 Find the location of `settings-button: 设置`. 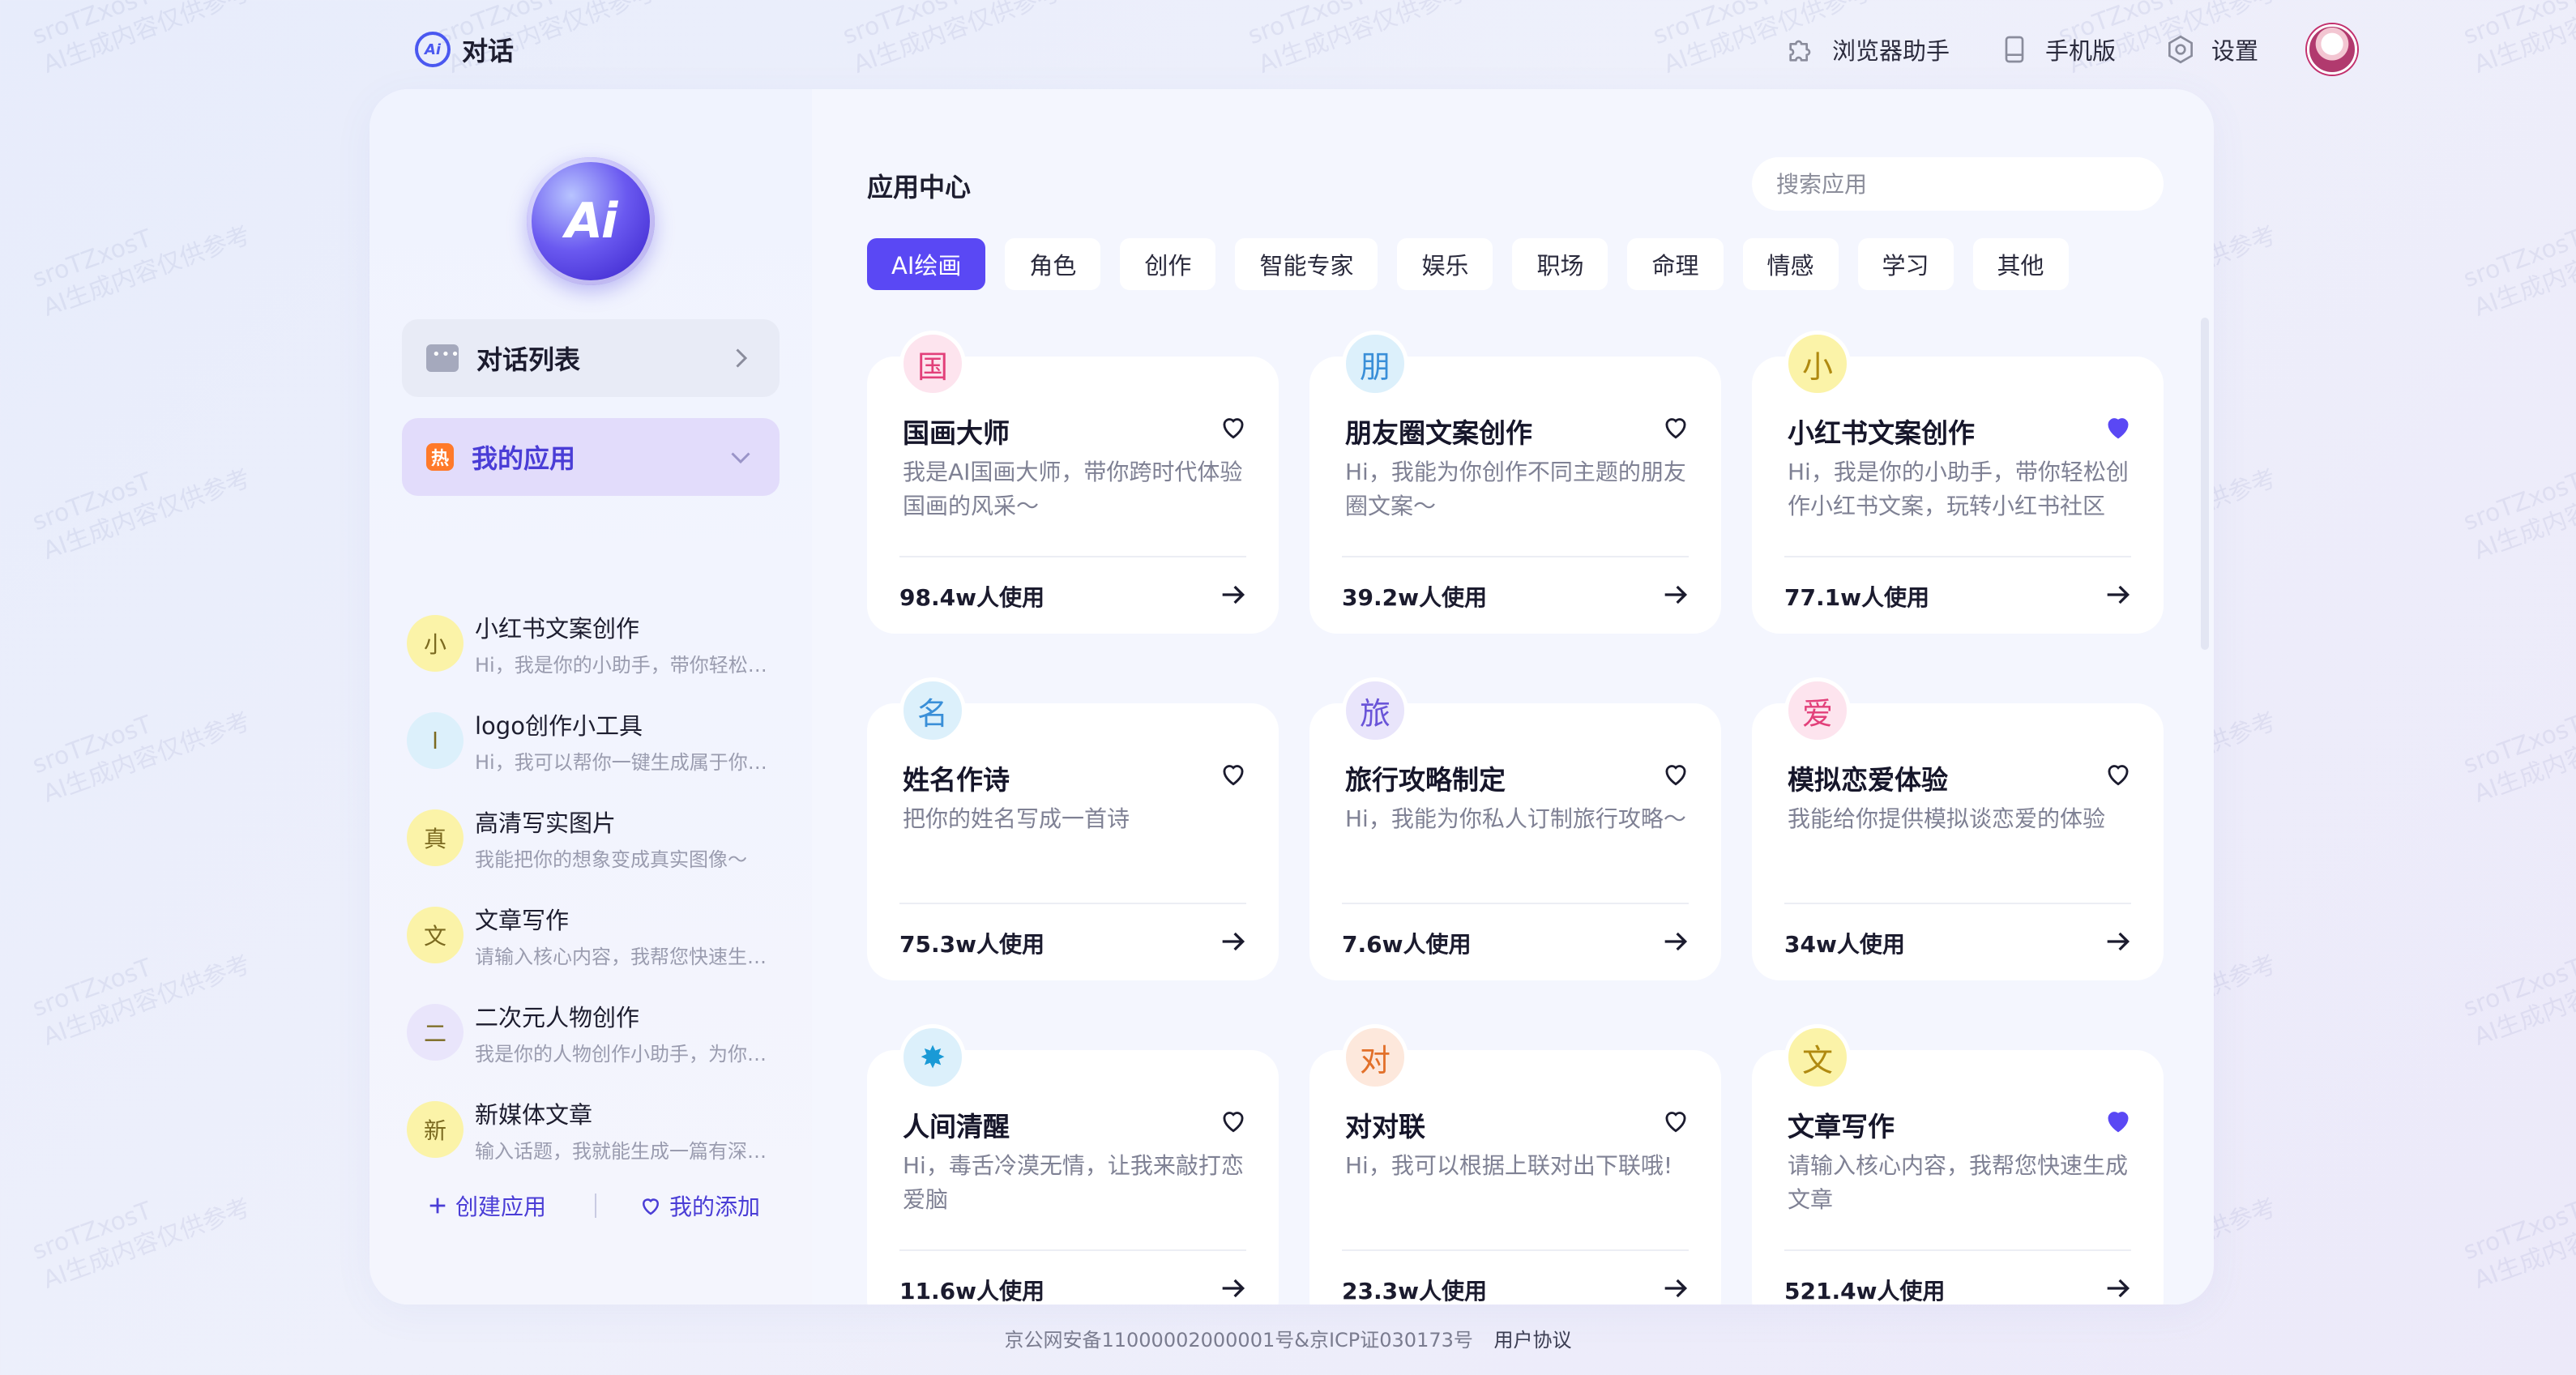

settings-button: 设置 is located at coordinates (2211, 49).